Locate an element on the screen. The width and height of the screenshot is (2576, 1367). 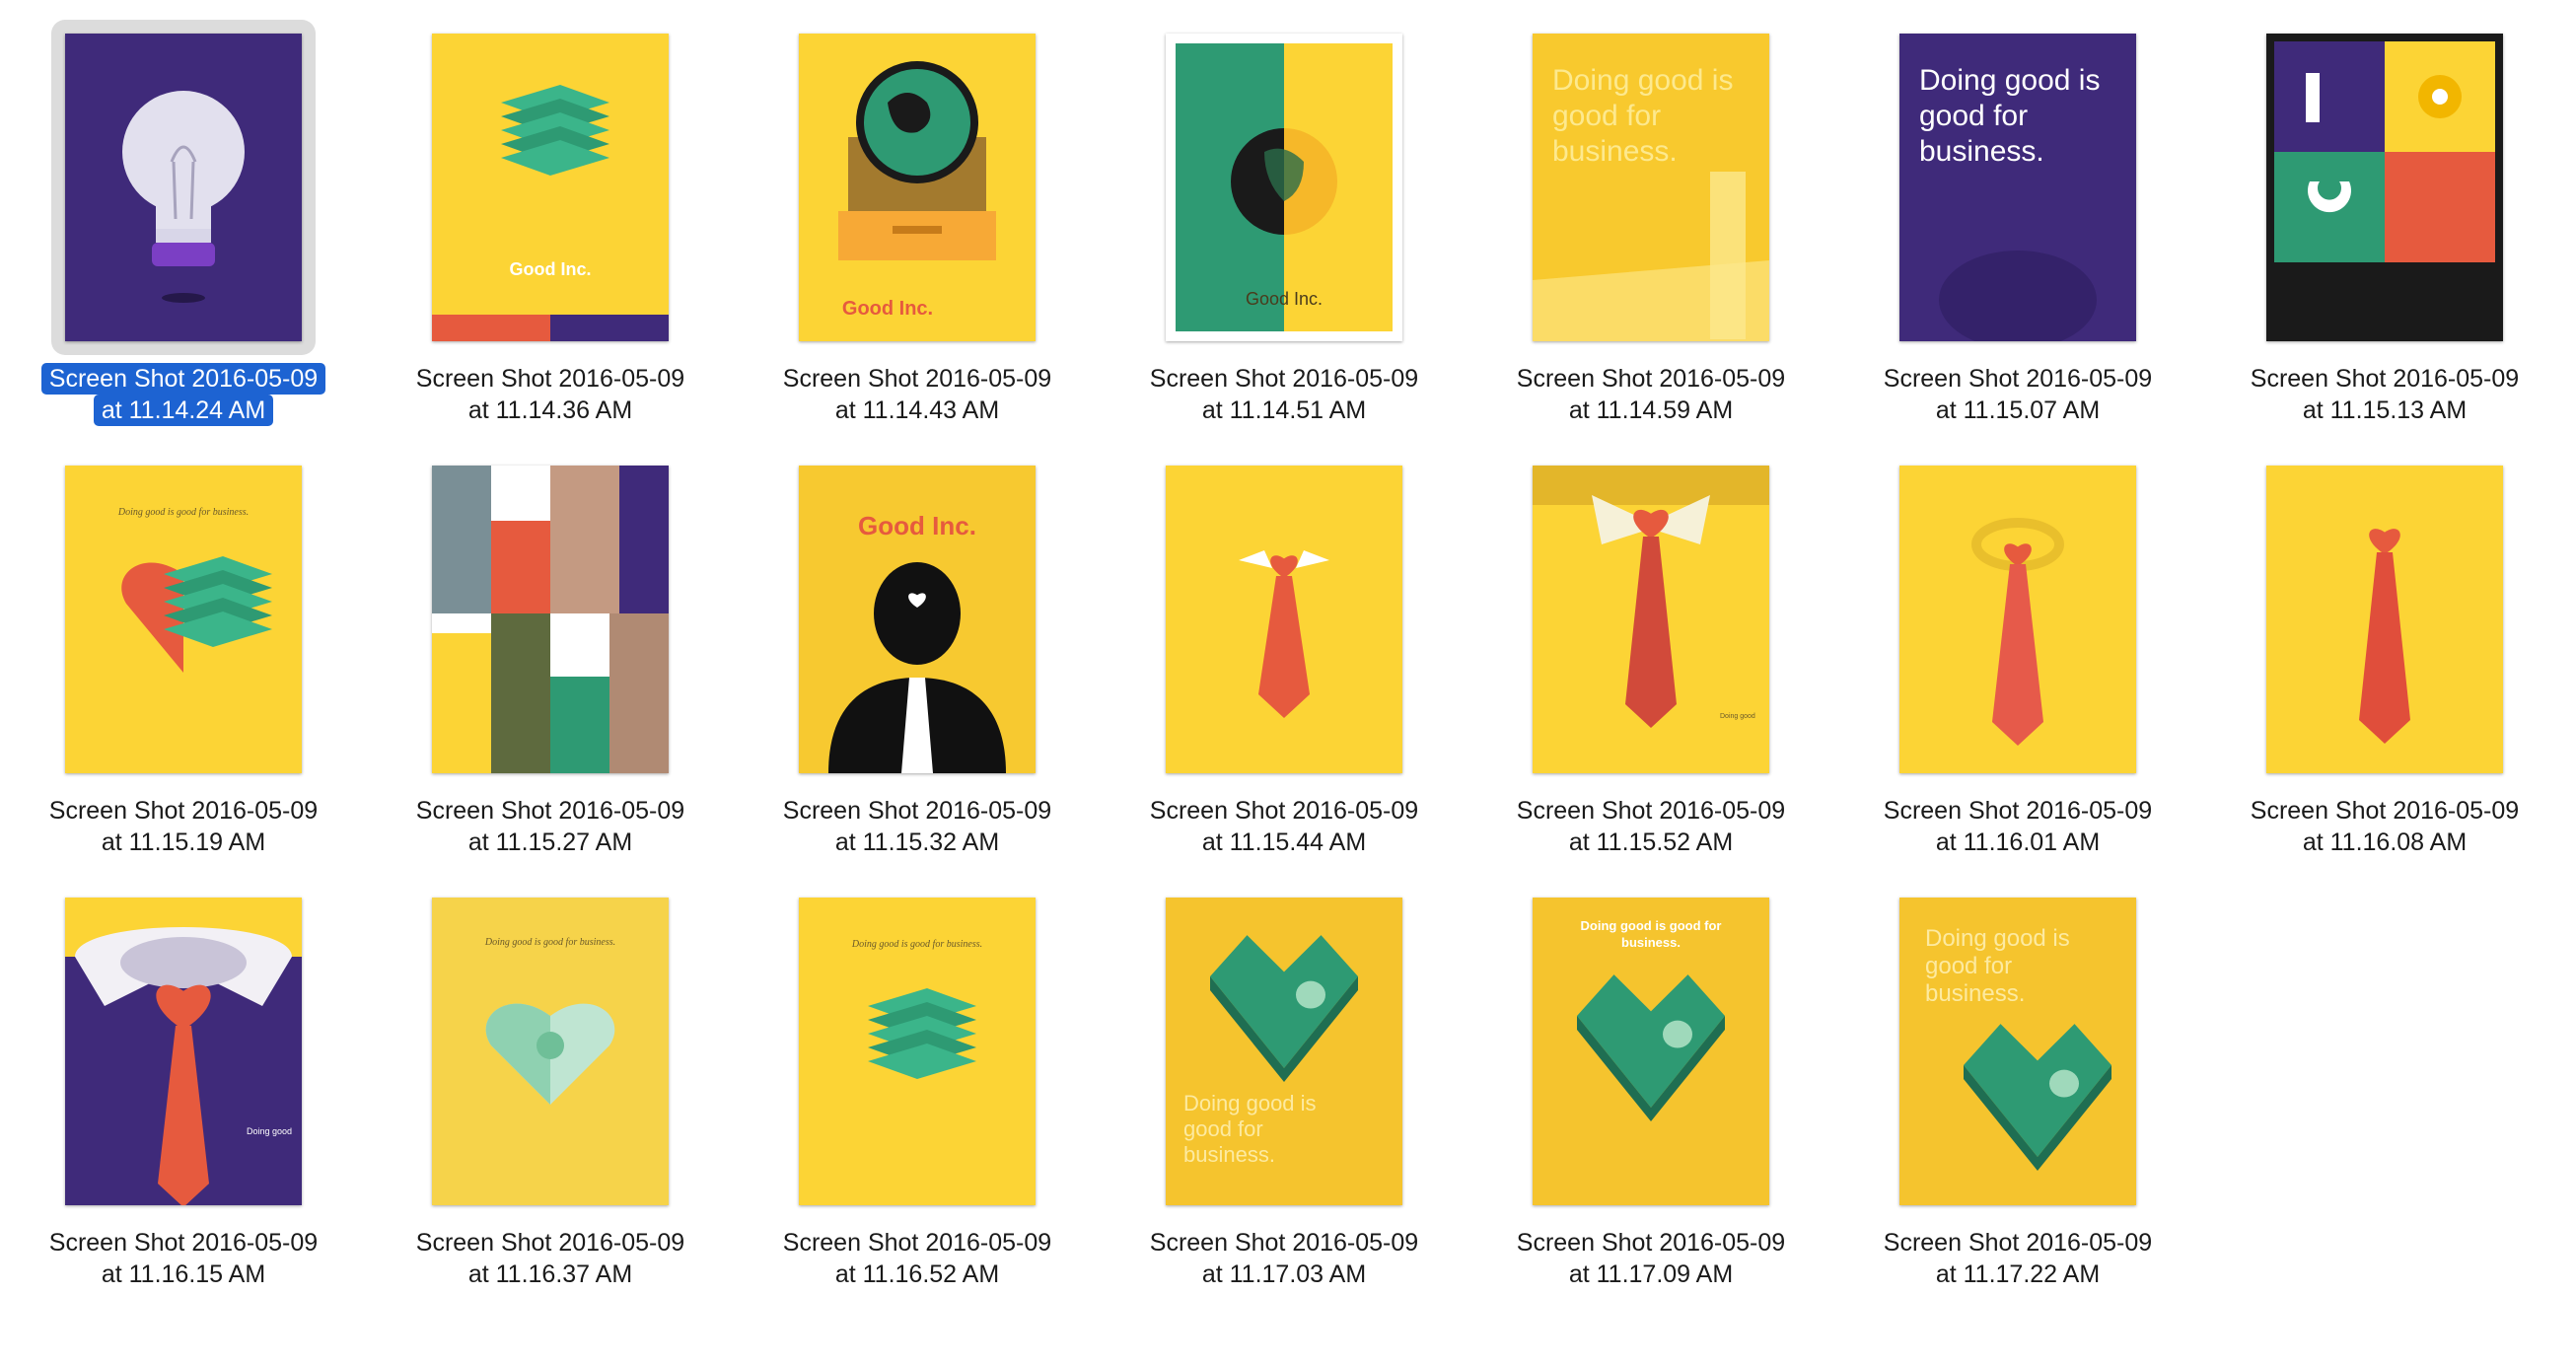
file-name-label: Screen Shot 2016-05-09 at 11.15.52 AM is located at coordinates (1651, 826).